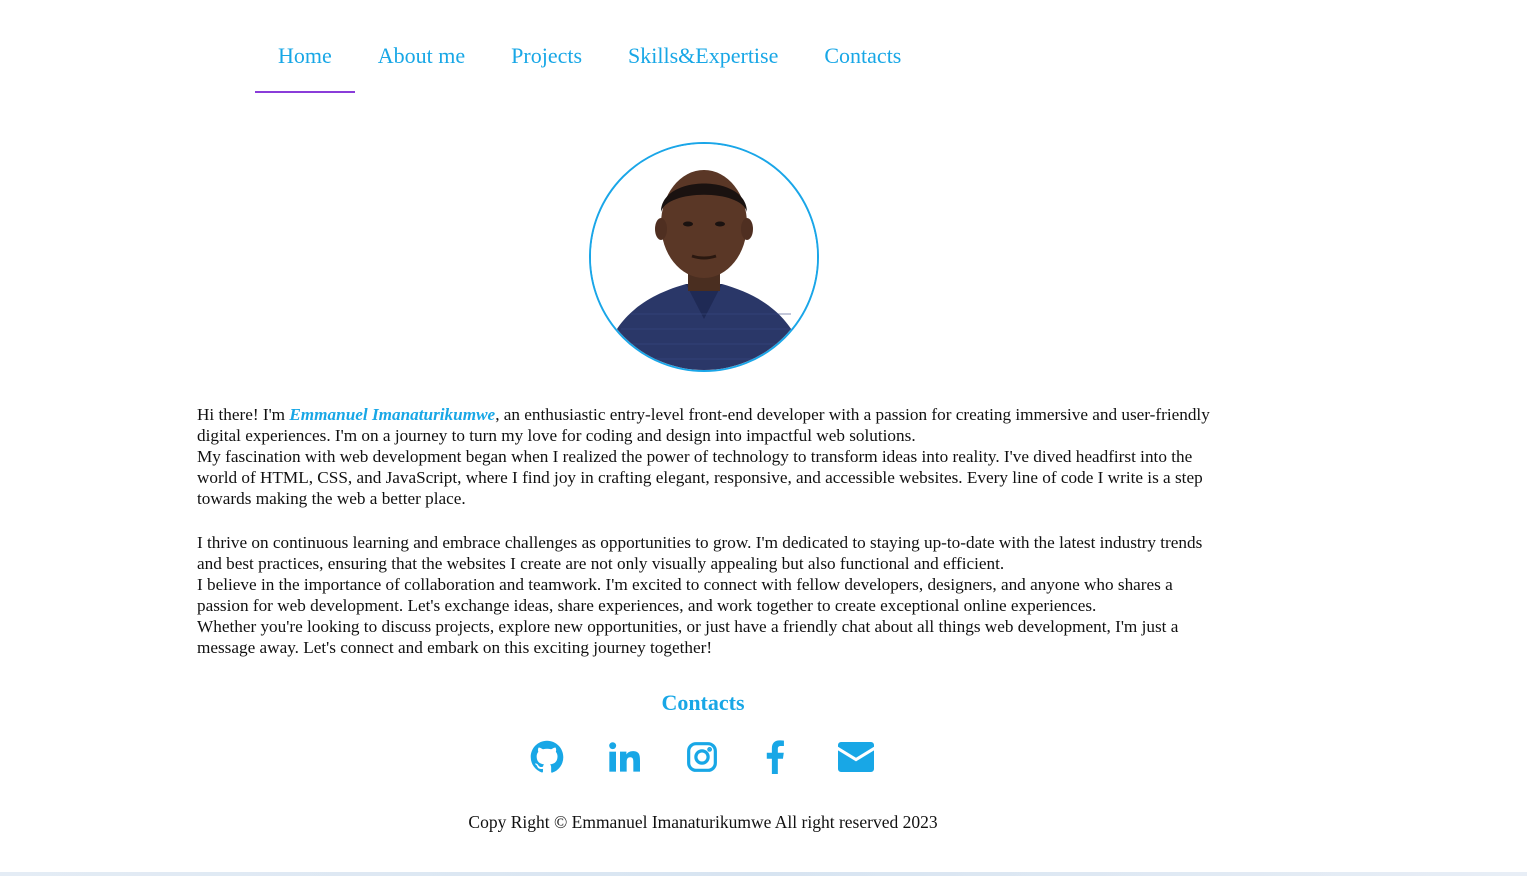 The width and height of the screenshot is (1527, 876). I want to click on nav-skills-expertise: Skills&Expertise, so click(703, 56).